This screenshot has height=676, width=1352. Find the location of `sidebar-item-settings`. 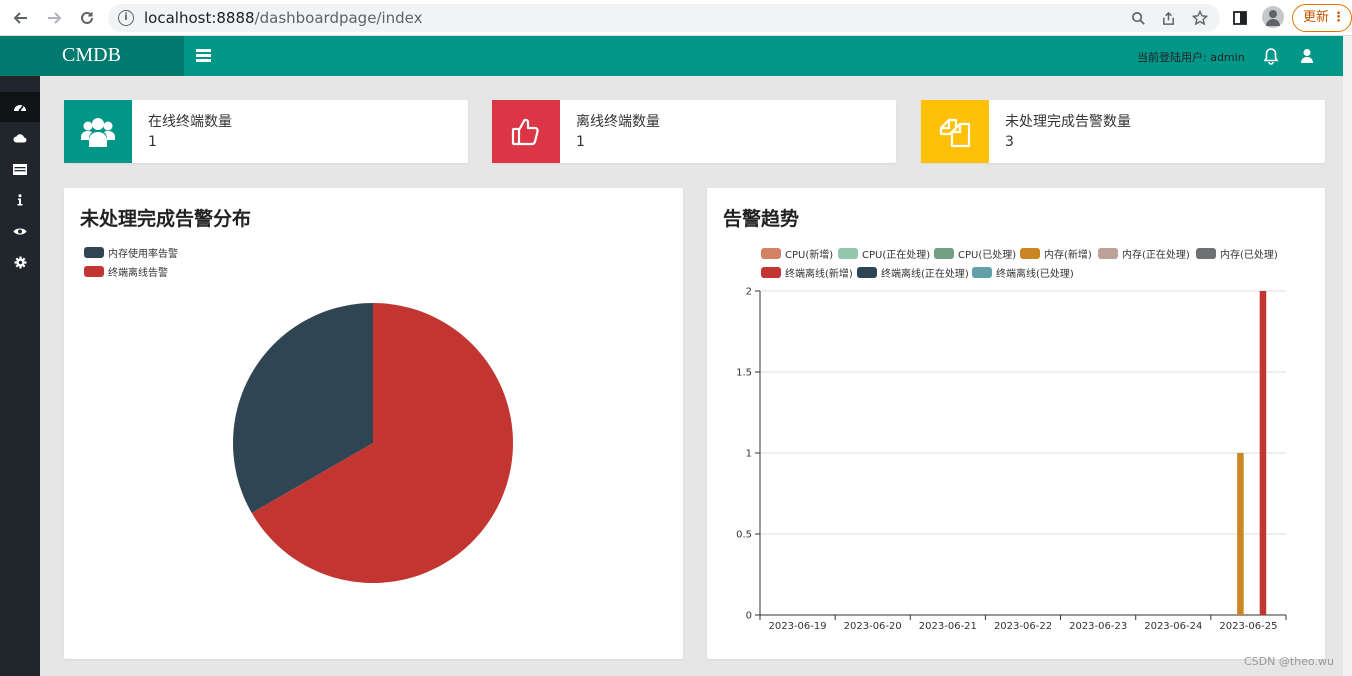

sidebar-item-settings is located at coordinates (20, 262).